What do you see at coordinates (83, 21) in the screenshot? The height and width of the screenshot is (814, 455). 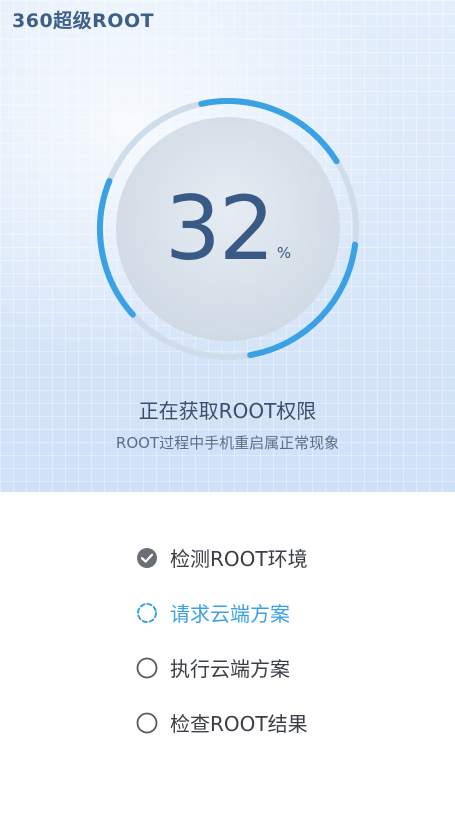 I see `app-title: 360超级ROOT` at bounding box center [83, 21].